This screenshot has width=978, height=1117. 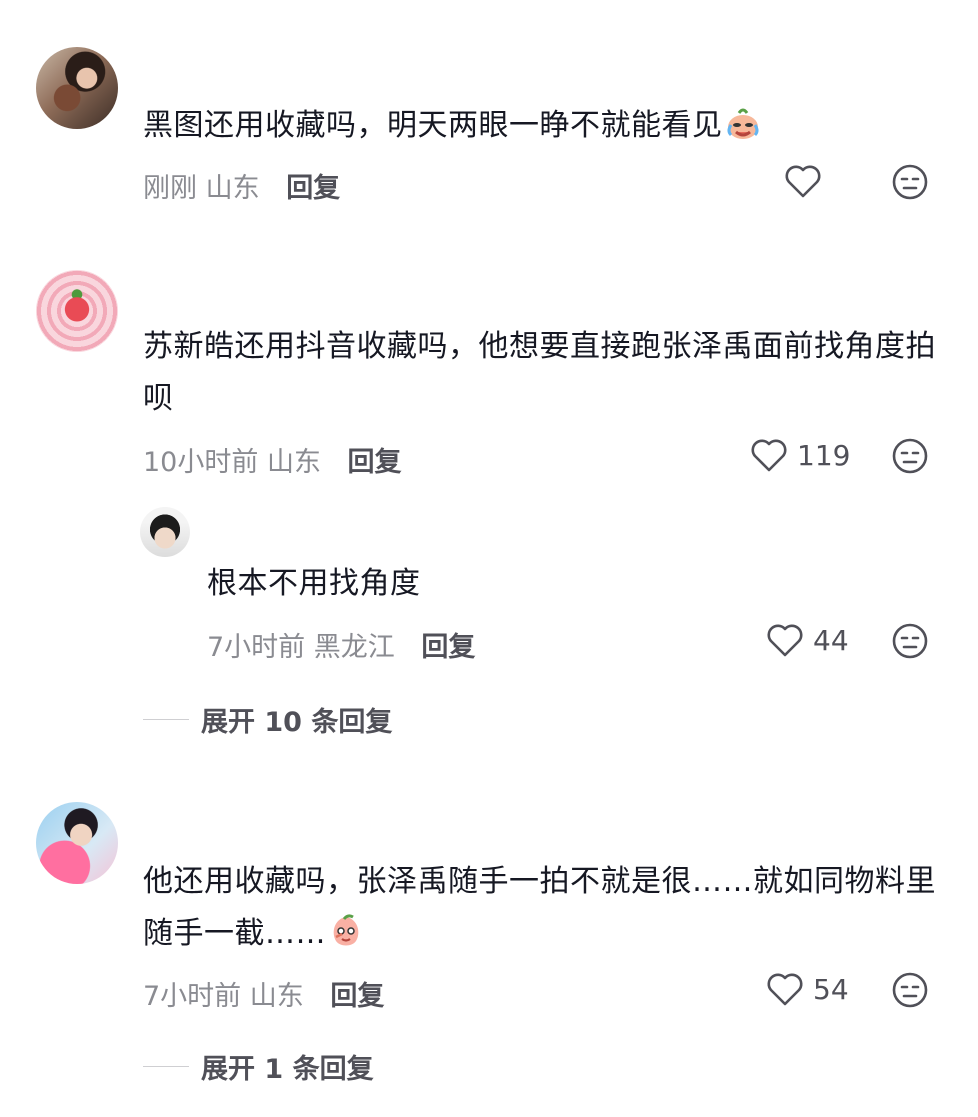 I want to click on comment-meta: 刚刚 山东 回复, so click(x=241, y=185).